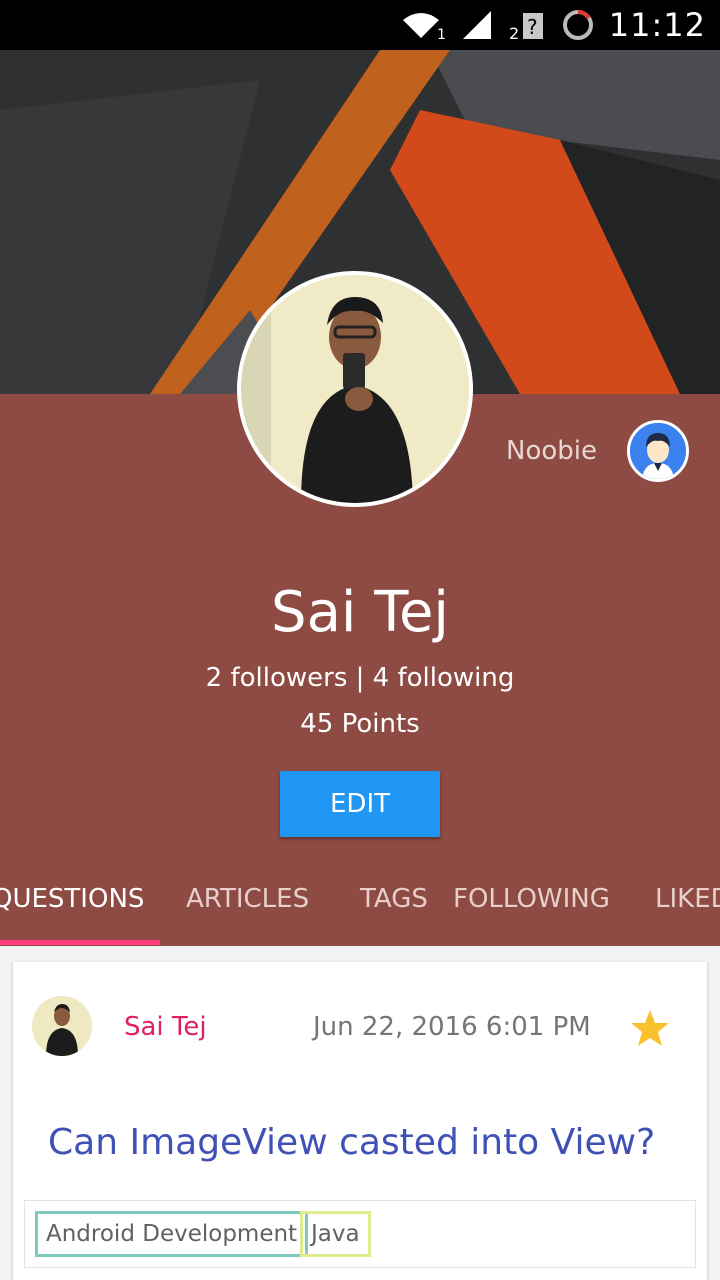  Describe the element at coordinates (452, 1027) in the screenshot. I see `post-date: Jun 22, 2016 6:01 PM` at that location.